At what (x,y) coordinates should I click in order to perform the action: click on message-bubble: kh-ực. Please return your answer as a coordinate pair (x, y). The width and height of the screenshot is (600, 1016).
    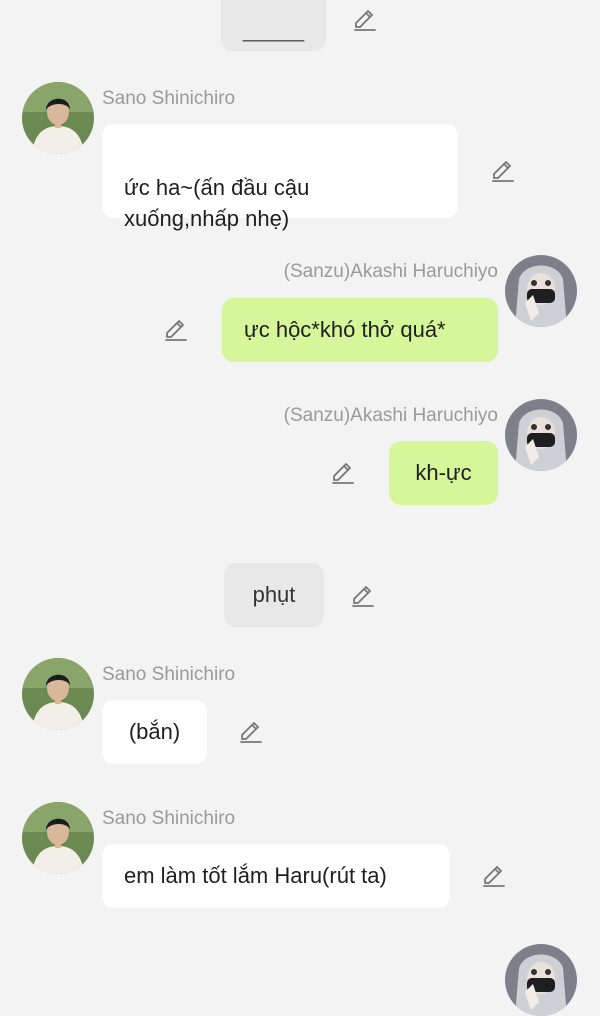
    Looking at the image, I should click on (443, 473).